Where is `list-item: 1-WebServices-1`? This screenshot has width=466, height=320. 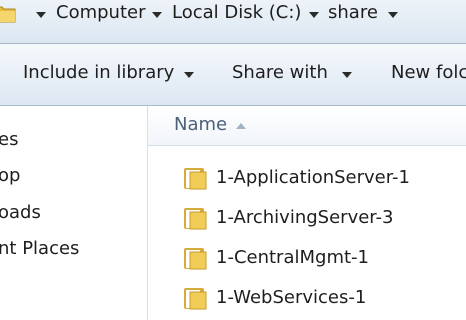 list-item: 1-WebServices-1 is located at coordinates (307, 298).